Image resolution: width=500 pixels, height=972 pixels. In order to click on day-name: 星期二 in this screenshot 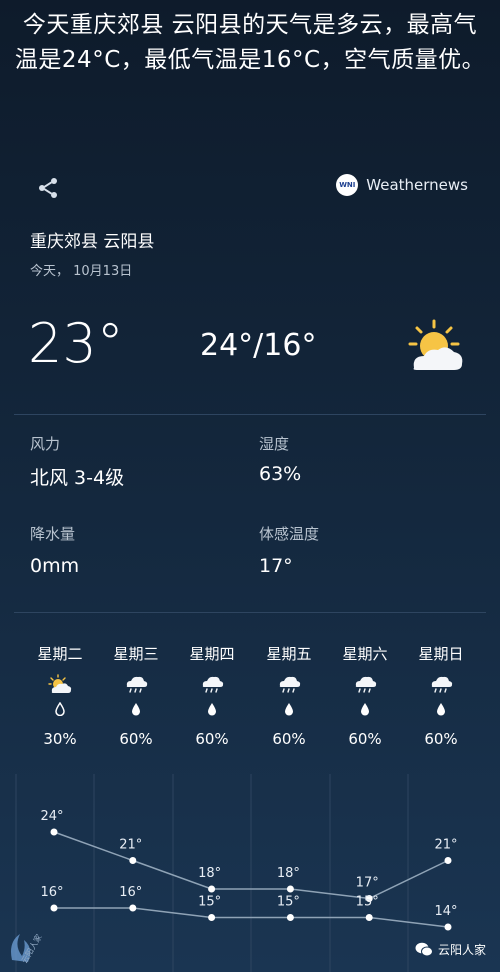, I will do `click(60, 654)`.